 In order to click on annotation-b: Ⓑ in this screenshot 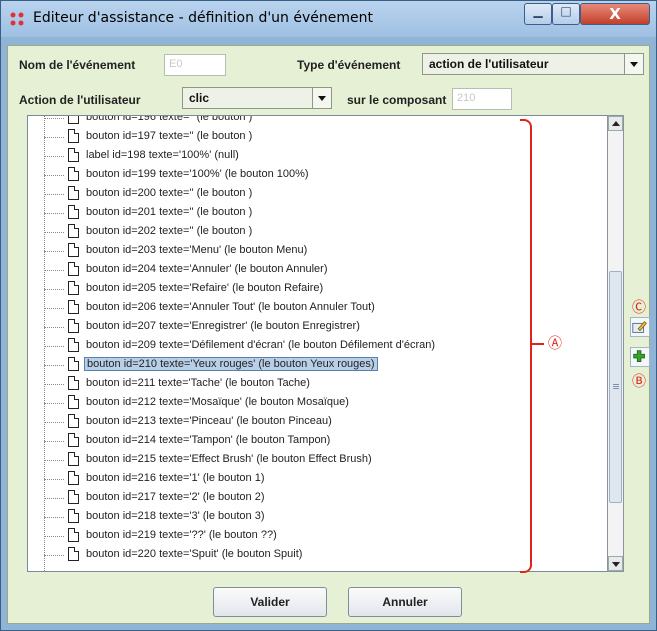, I will do `click(639, 382)`.